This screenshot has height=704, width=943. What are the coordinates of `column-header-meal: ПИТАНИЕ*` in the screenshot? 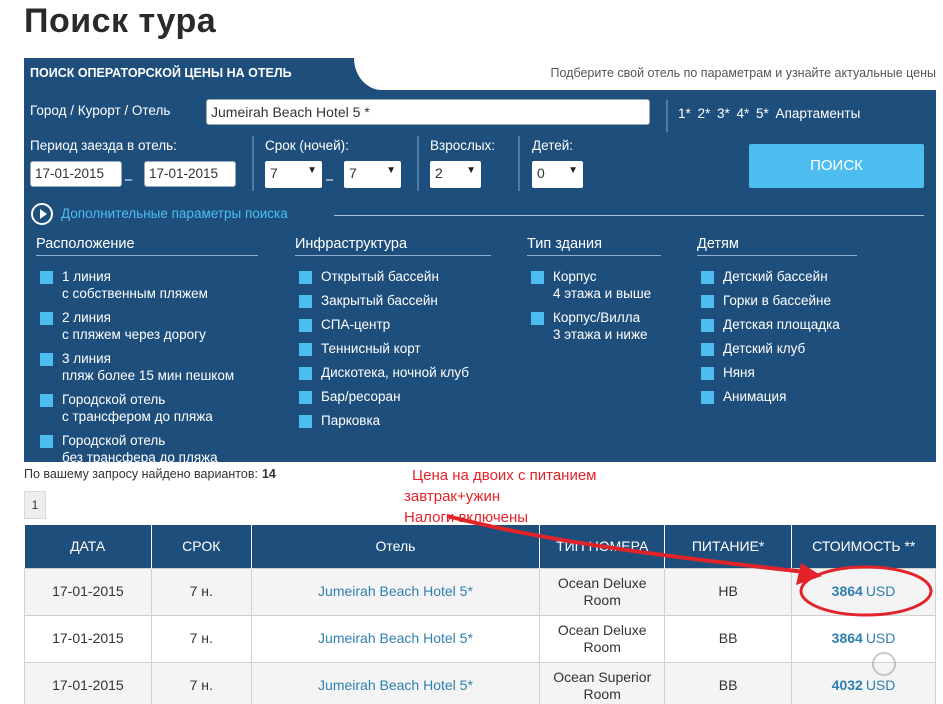 It's located at (728, 546).